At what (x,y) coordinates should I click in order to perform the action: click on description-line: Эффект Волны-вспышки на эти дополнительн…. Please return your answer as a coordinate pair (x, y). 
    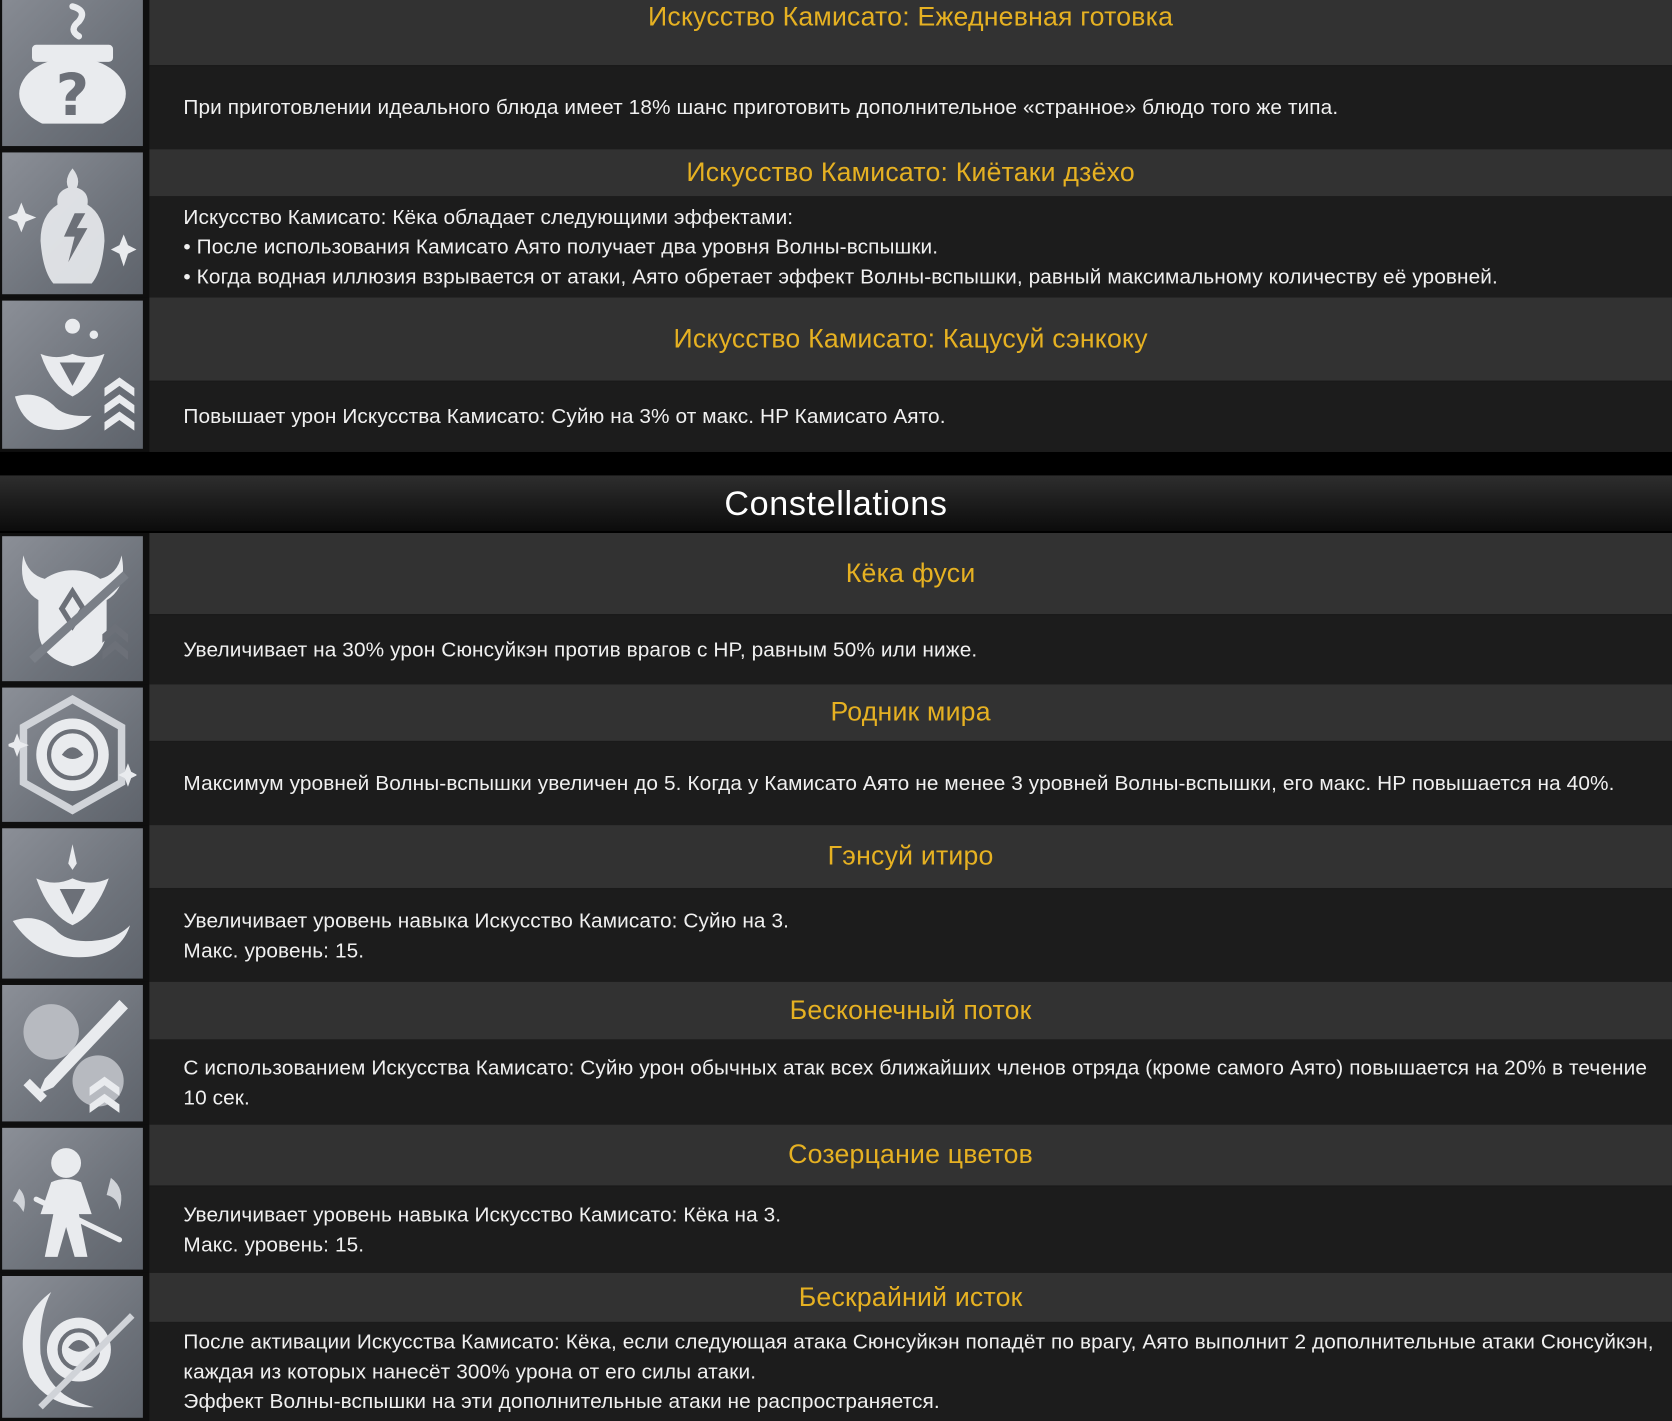
    Looking at the image, I should click on (561, 1402).